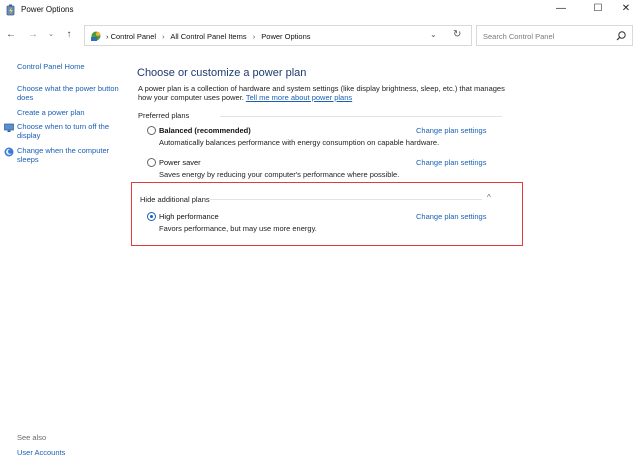  Describe the element at coordinates (32, 437) in the screenshot. I see `see-also-label: See also` at that location.